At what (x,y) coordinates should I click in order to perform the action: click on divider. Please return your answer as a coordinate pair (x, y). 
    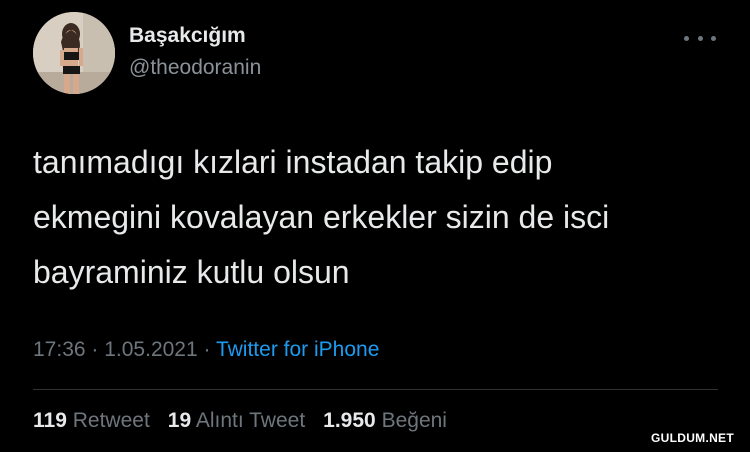
    Looking at the image, I should click on (375, 389).